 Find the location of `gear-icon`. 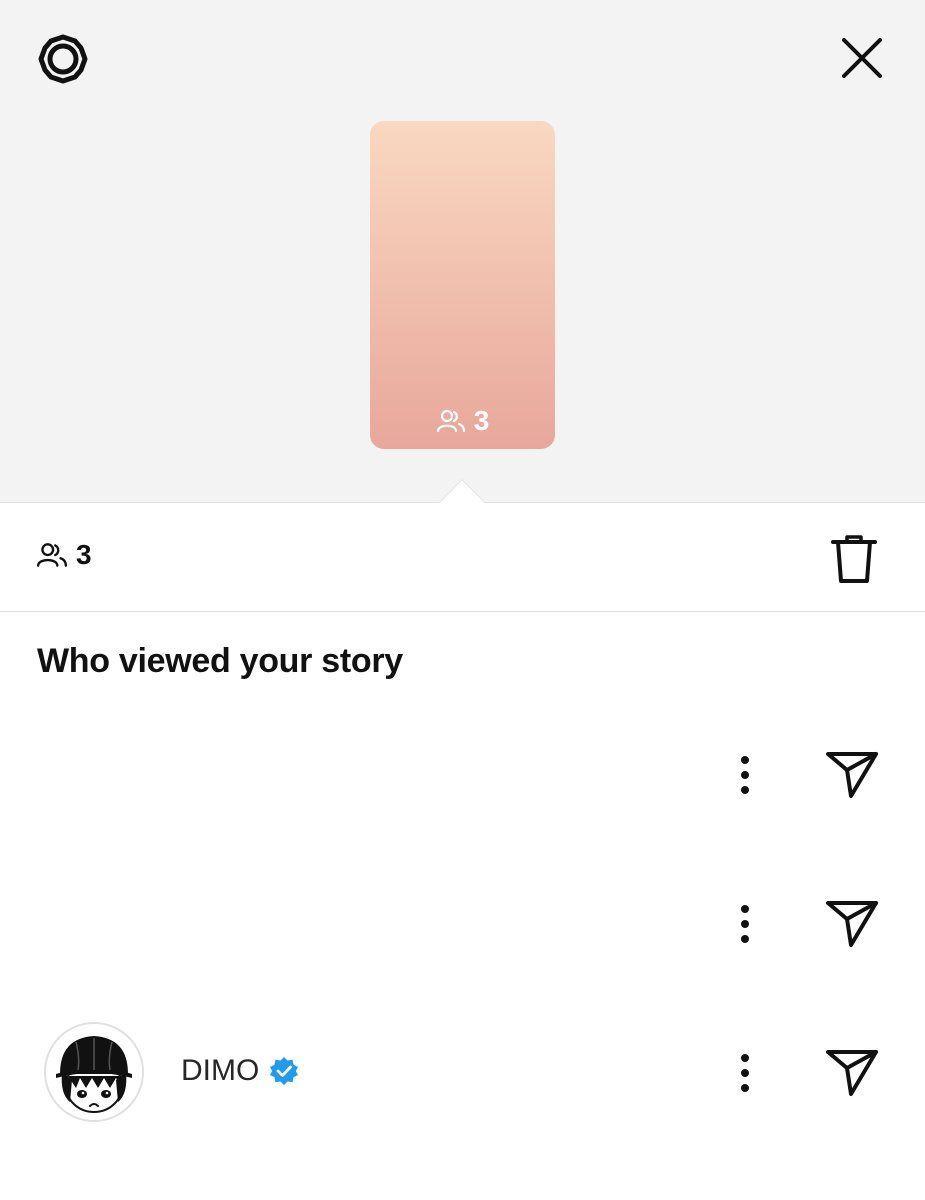

gear-icon is located at coordinates (63, 59).